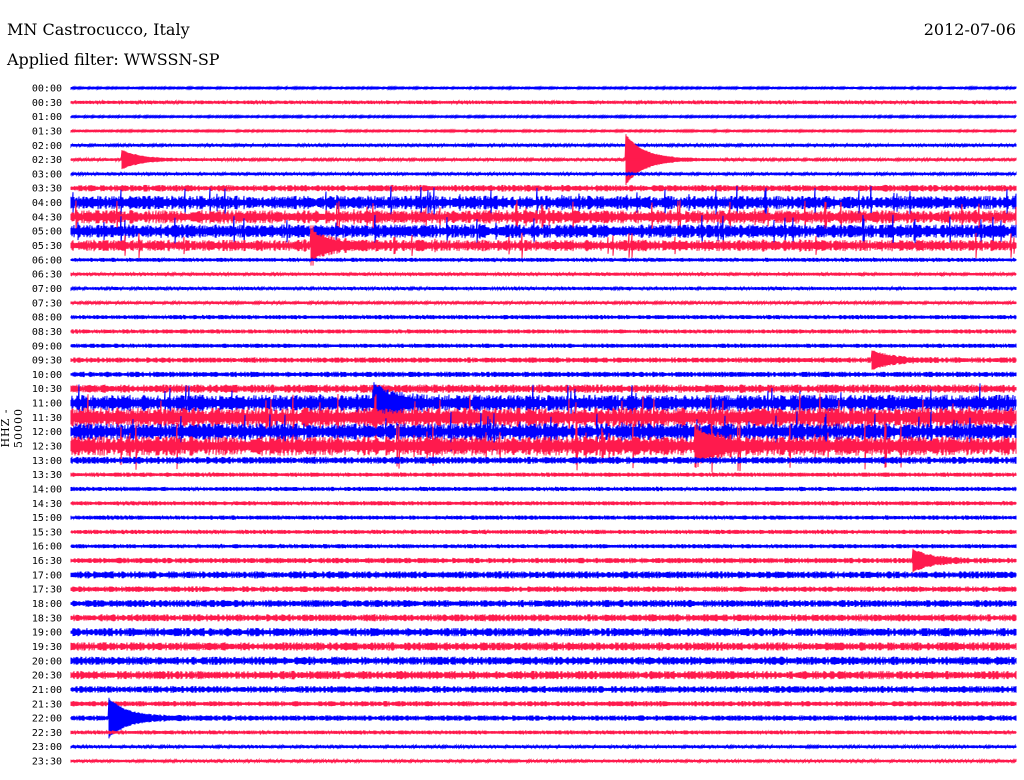  I want to click on row-time-label: 15:00, so click(47, 518).